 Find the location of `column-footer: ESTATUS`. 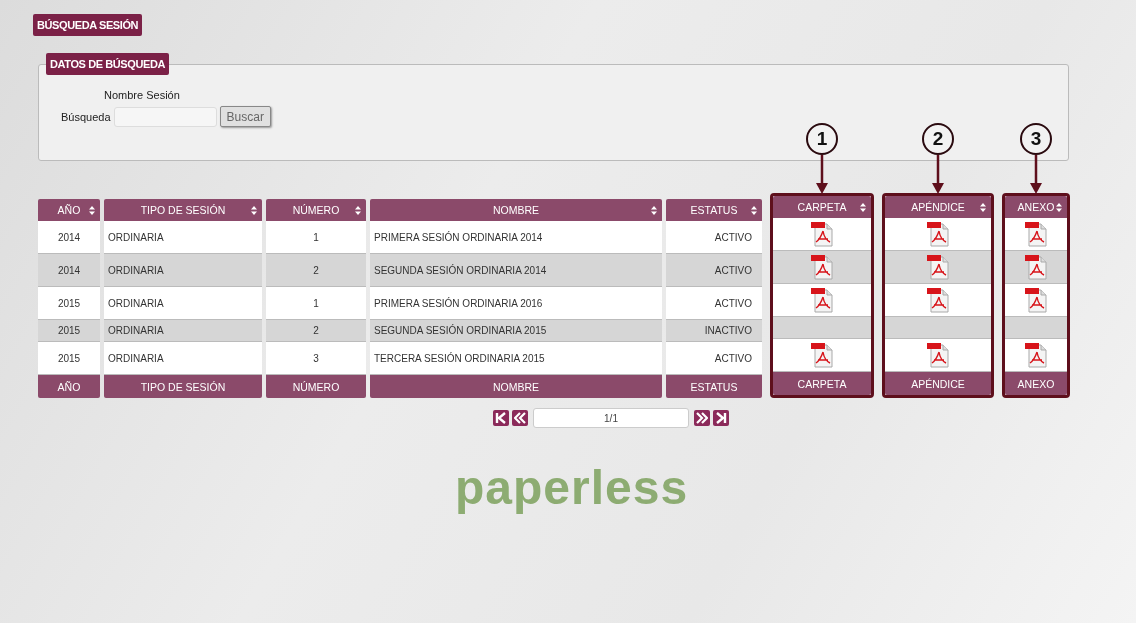

column-footer: ESTATUS is located at coordinates (714, 386).